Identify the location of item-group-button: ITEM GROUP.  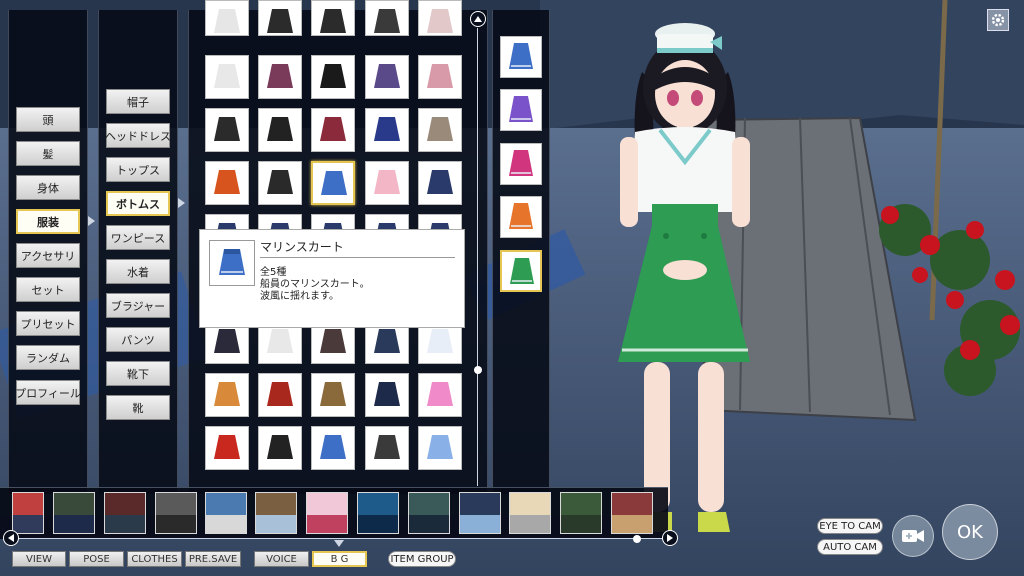
(422, 559).